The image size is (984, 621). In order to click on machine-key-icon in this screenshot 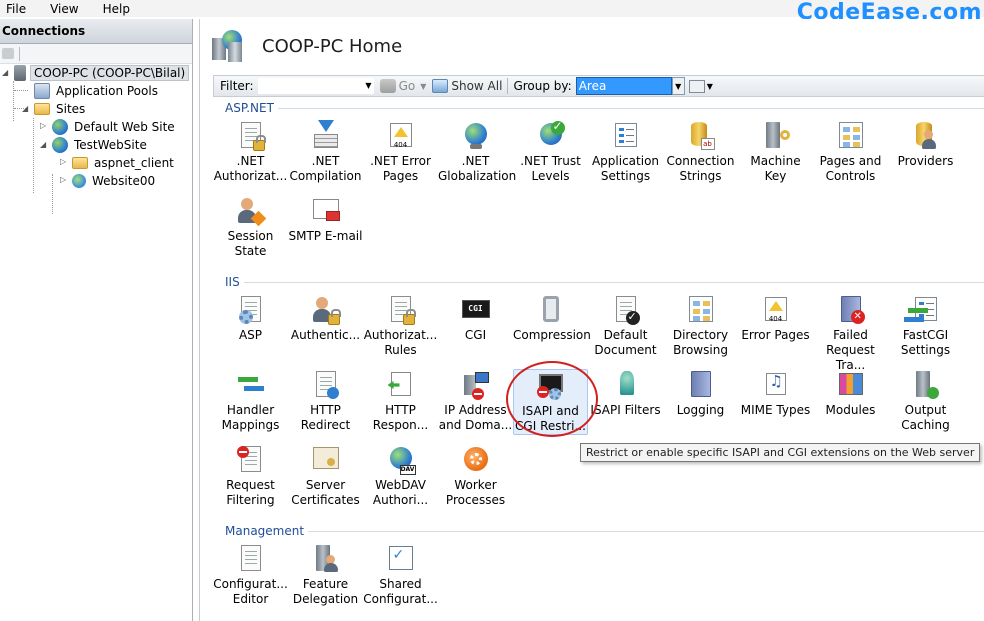, I will do `click(776, 136)`.